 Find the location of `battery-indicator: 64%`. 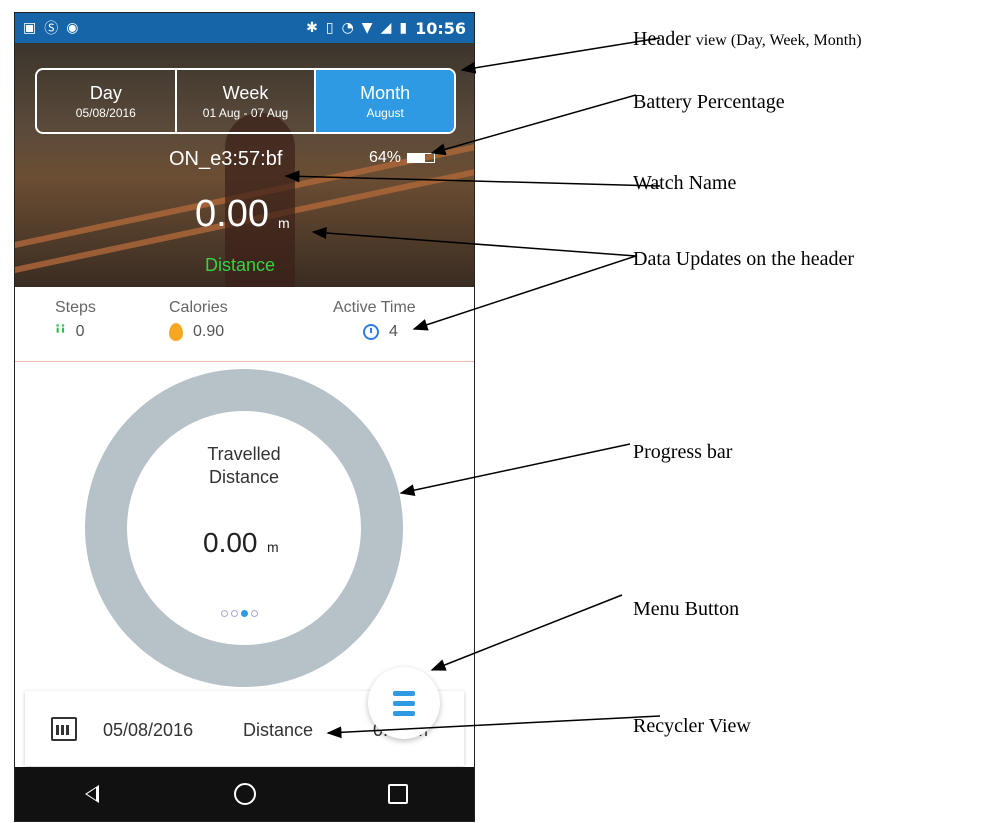

battery-indicator: 64% is located at coordinates (402, 158).